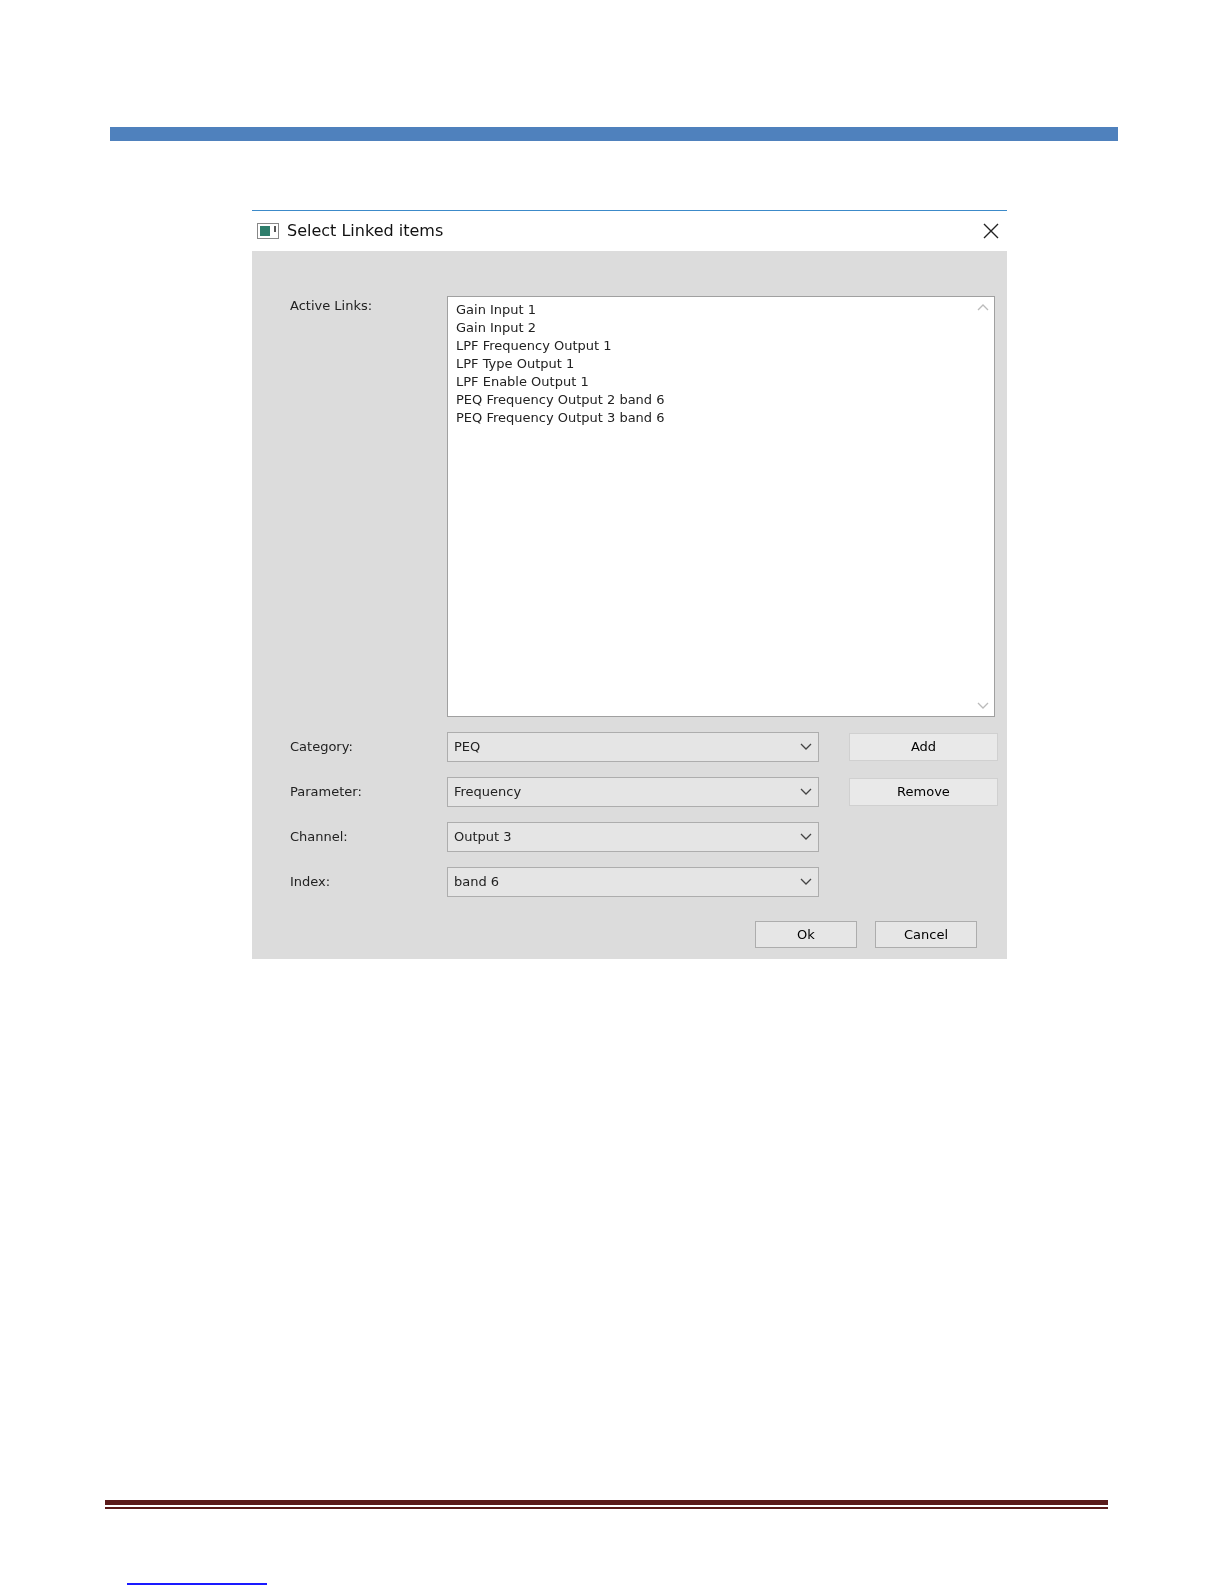 The height and width of the screenshot is (1585, 1225). Describe the element at coordinates (534, 346) in the screenshot. I see `list-item: LPF Frequency Output 1` at that location.